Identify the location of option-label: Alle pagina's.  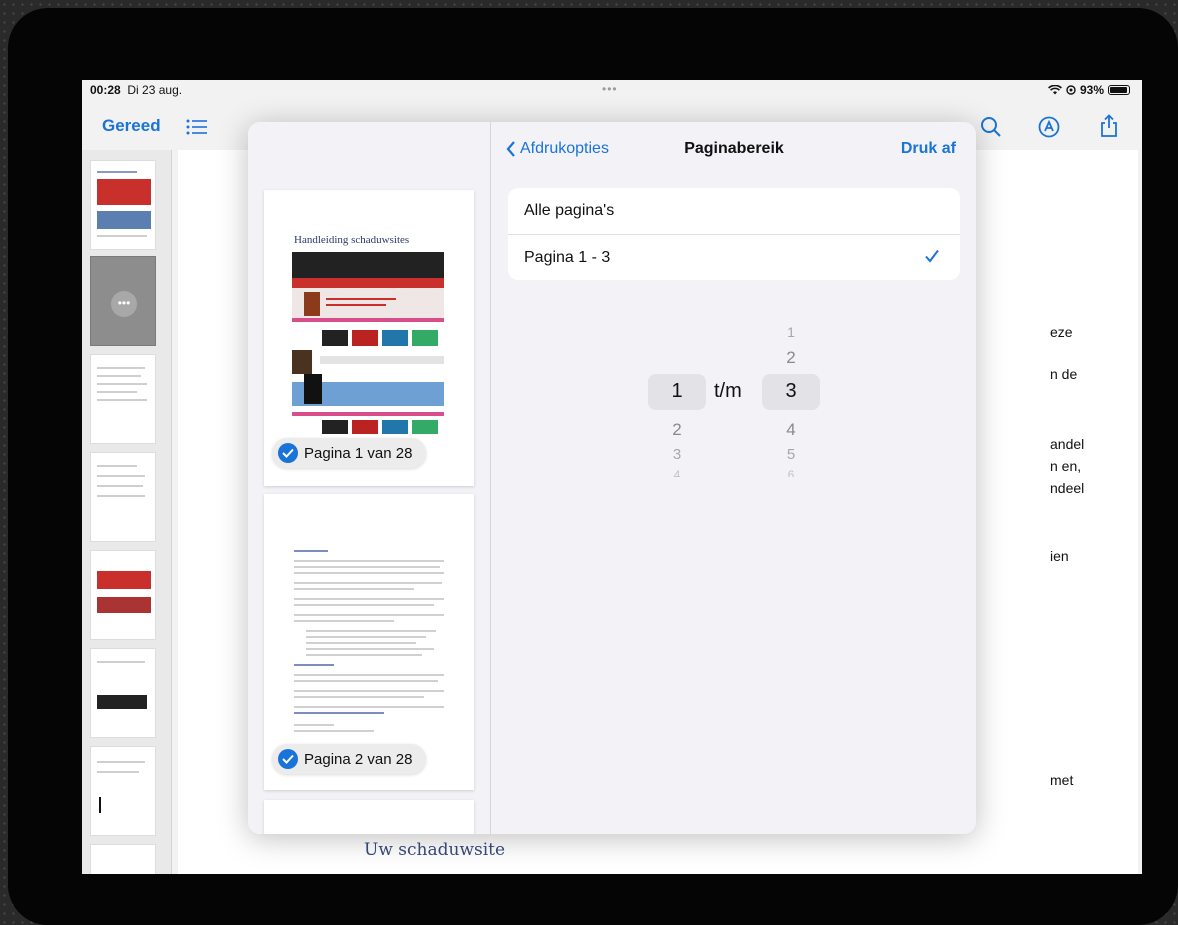
(569, 210).